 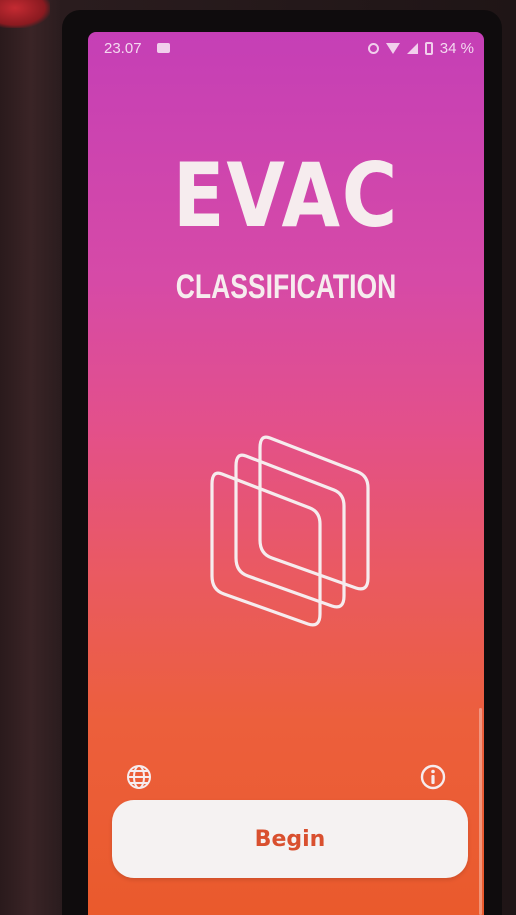 I want to click on status-icons: 34 %, so click(x=420, y=48).